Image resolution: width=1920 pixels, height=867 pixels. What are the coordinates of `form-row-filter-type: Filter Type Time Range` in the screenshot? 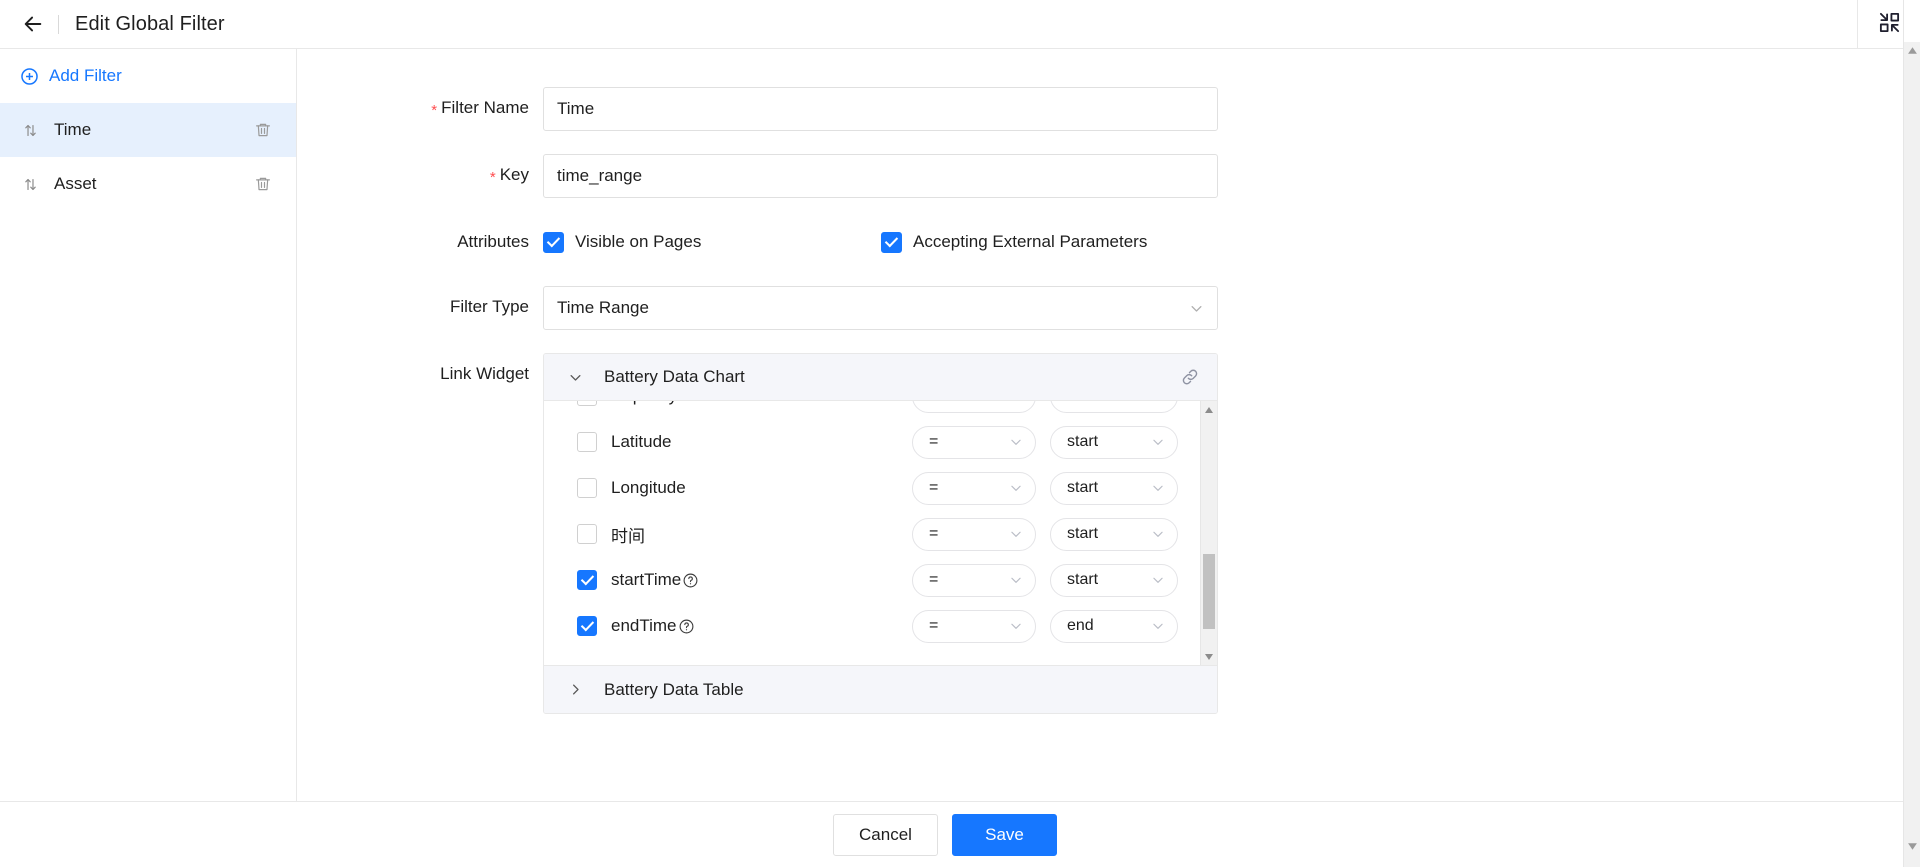 It's located at (1108, 308).